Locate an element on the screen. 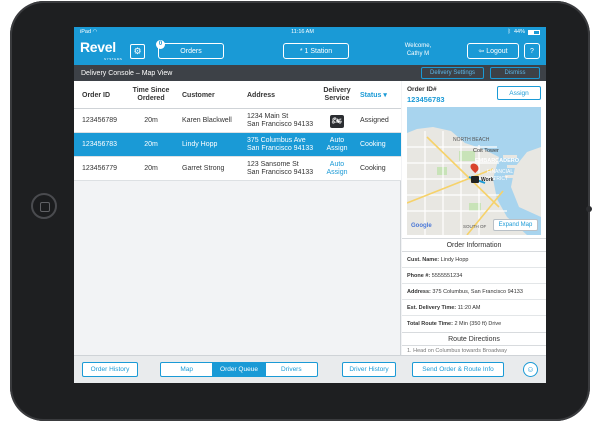 This screenshot has height=428, width=600. tab-drivers: Drivers is located at coordinates (291, 369).